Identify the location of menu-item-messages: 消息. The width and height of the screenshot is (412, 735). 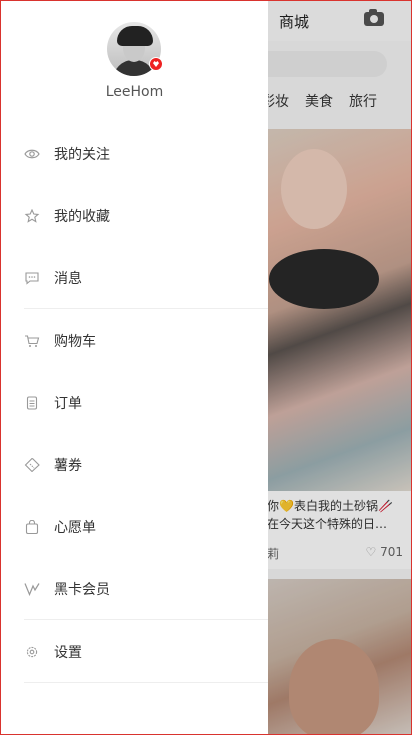
(134, 278).